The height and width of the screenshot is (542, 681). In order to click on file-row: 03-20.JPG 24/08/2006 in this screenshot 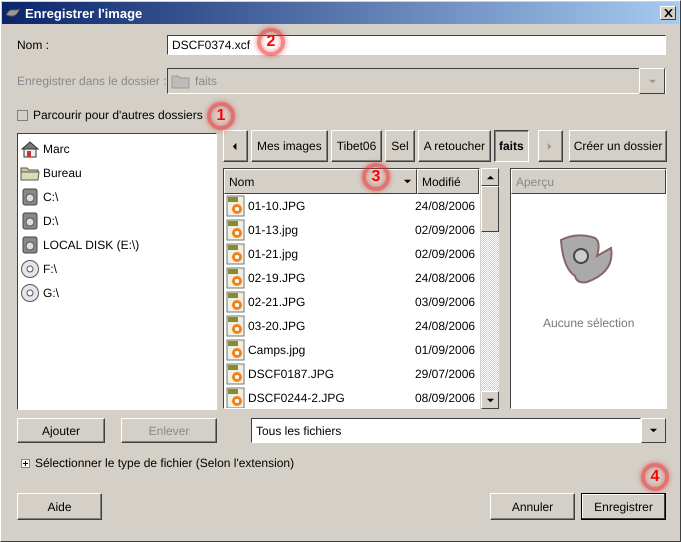, I will do `click(351, 326)`.